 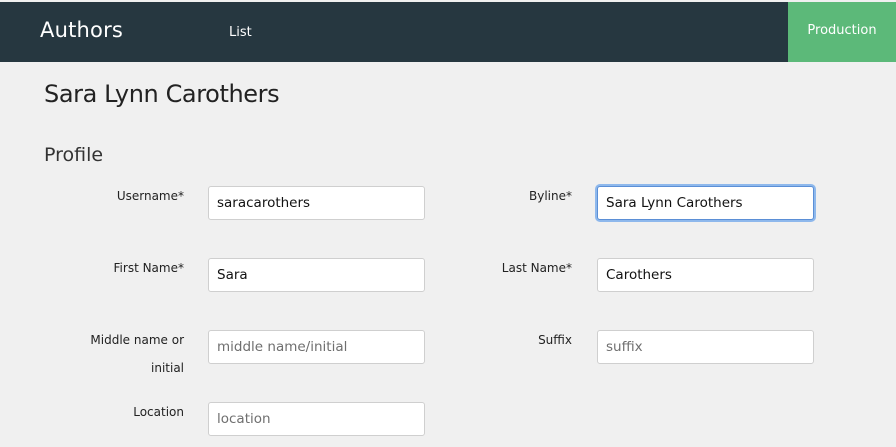 I want to click on location-field, so click(x=316, y=419).